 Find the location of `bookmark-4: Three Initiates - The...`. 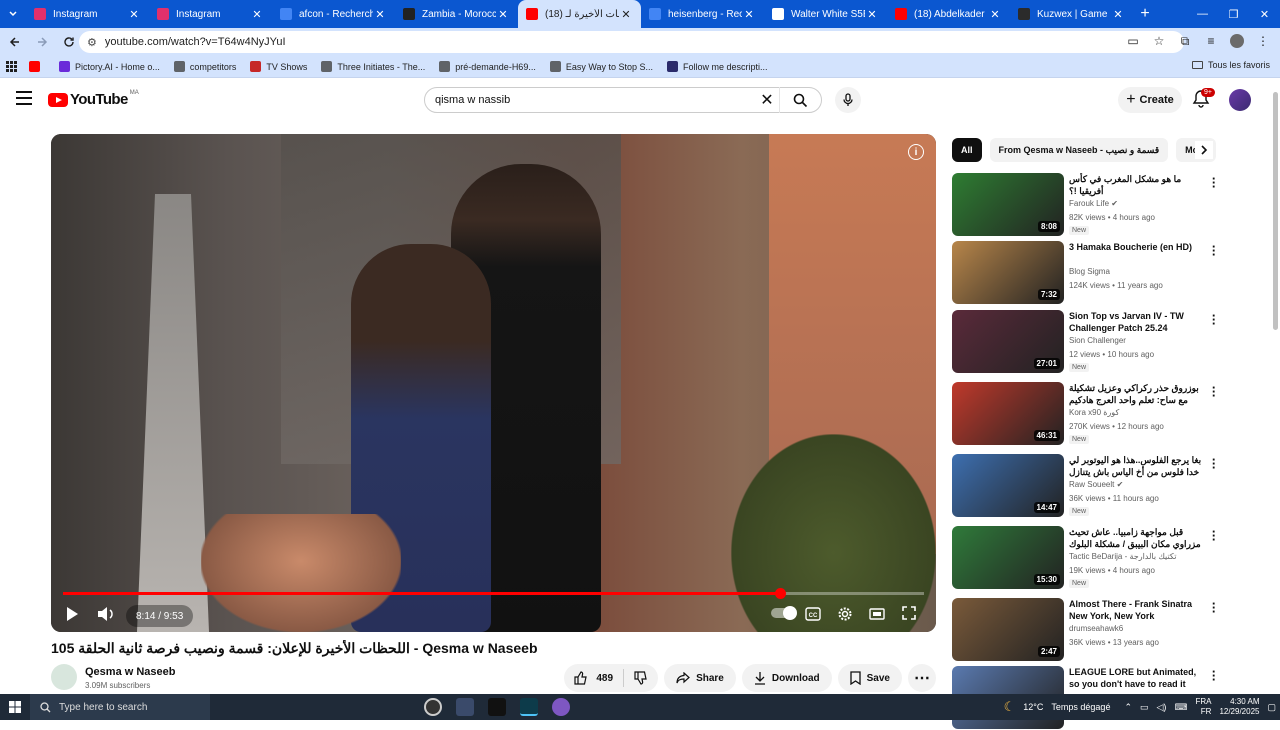

bookmark-4: Three Initiates - The... is located at coordinates (373, 66).